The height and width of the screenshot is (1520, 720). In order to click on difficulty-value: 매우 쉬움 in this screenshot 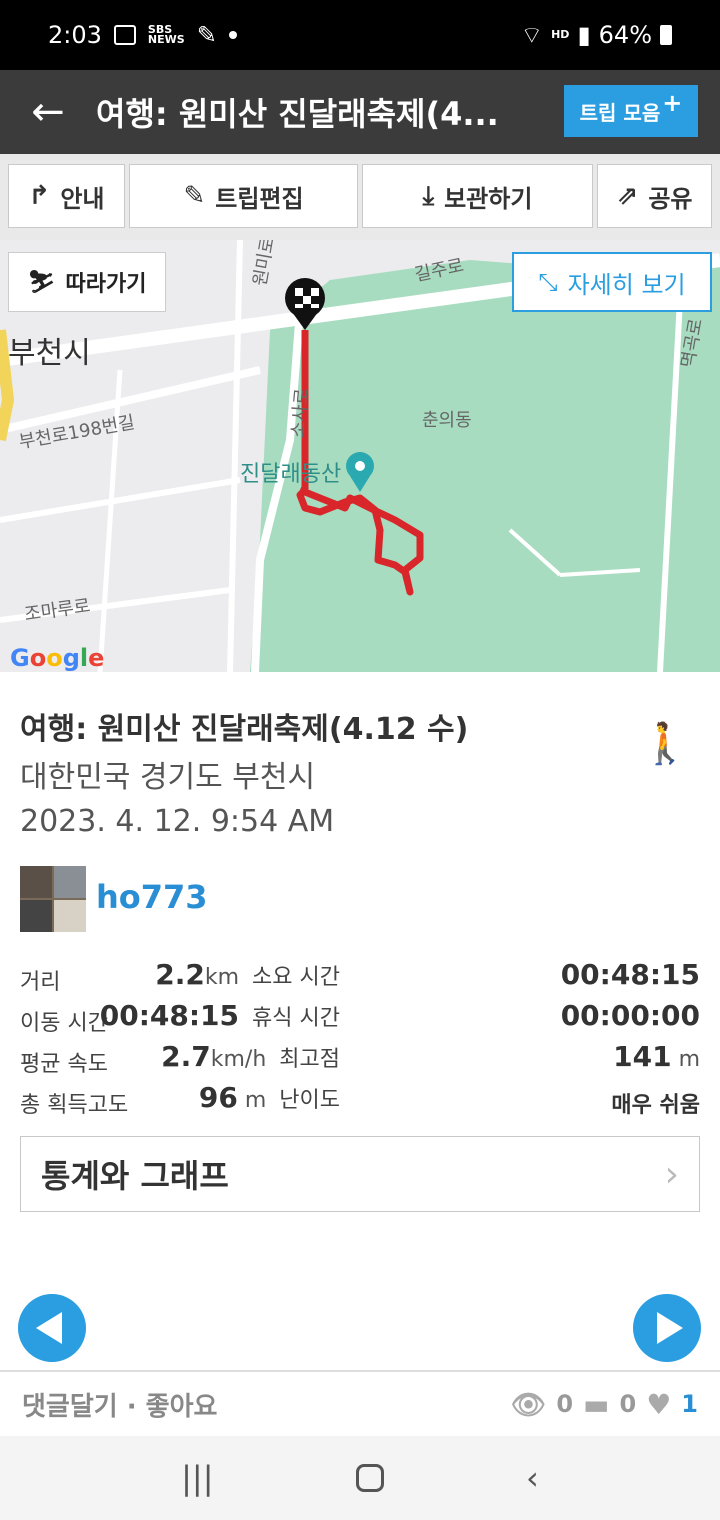, I will do `click(655, 1105)`.